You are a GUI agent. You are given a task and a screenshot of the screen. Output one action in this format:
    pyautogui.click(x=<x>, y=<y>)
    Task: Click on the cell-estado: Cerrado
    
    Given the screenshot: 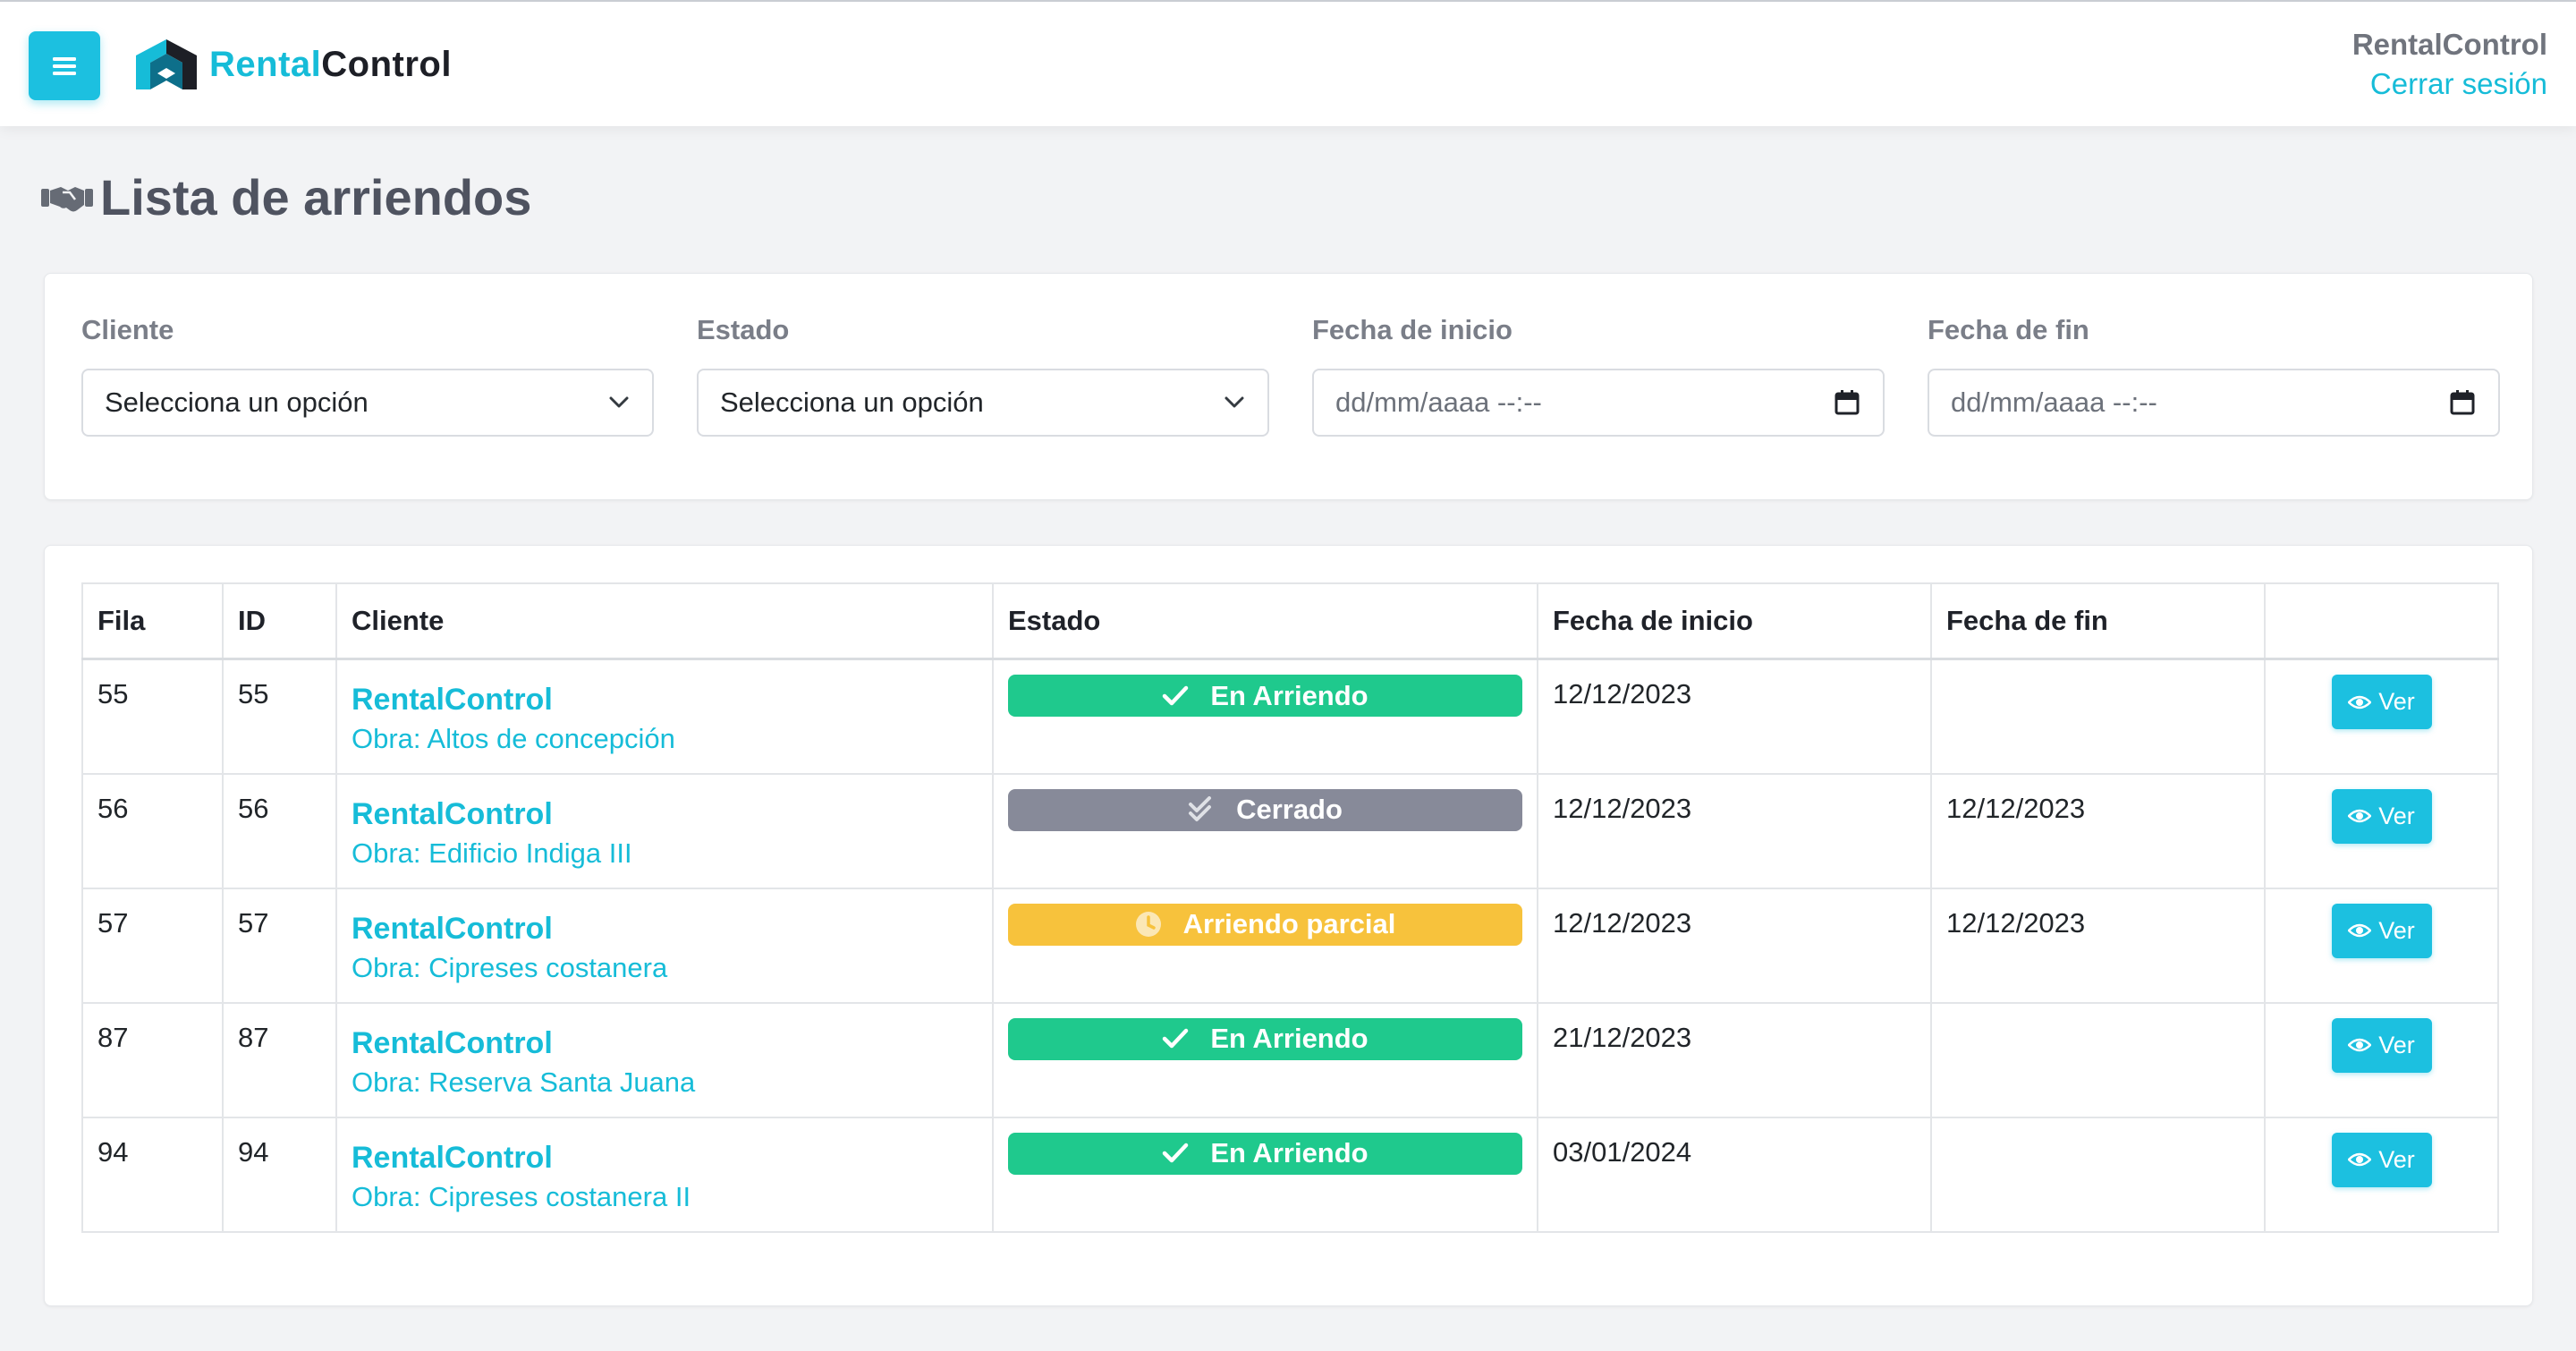 What is the action you would take?
    pyautogui.click(x=1265, y=831)
    